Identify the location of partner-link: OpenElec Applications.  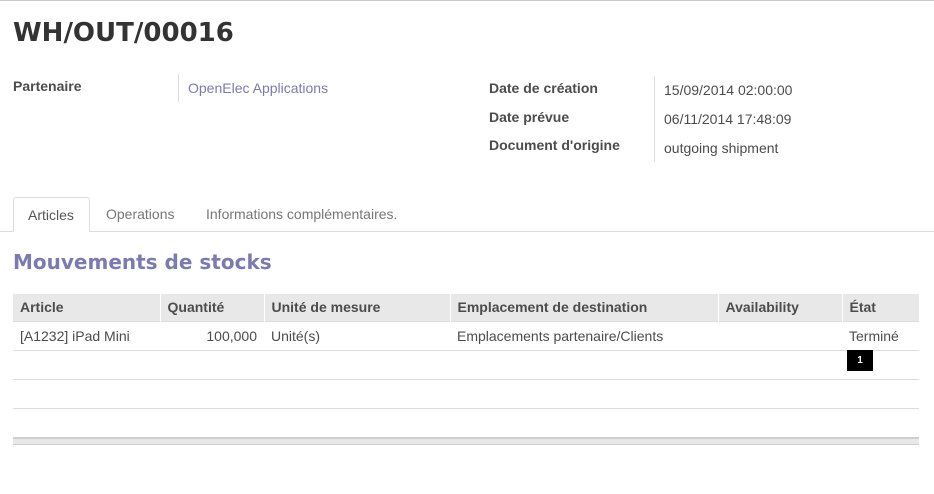
(258, 88).